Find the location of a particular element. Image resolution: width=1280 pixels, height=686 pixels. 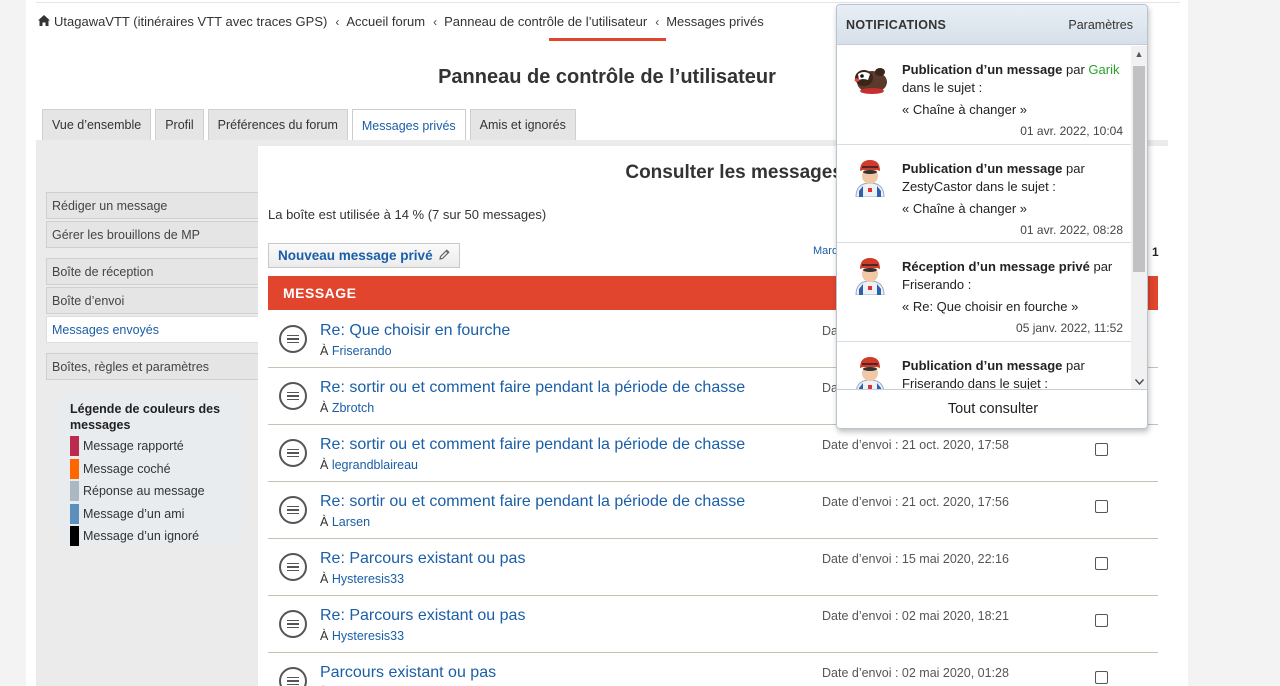

recipient-link: Zbrotch is located at coordinates (353, 408).